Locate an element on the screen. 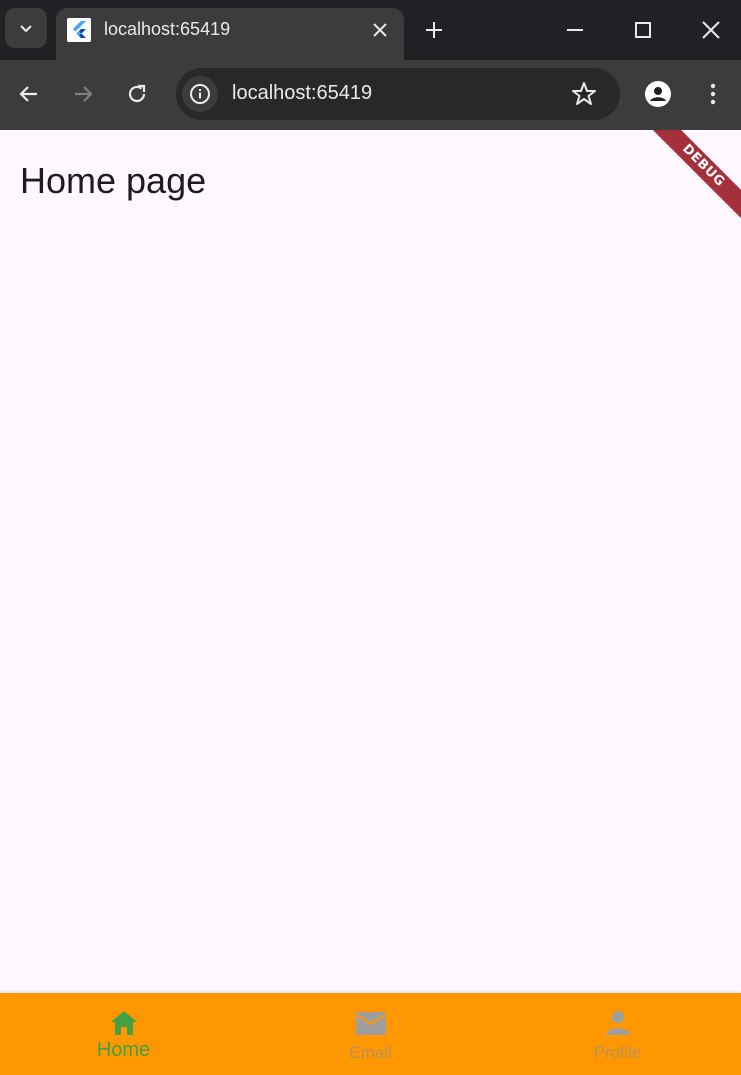 Image resolution: width=741 pixels, height=1075 pixels. nav-label-email: Email is located at coordinates (370, 1052).